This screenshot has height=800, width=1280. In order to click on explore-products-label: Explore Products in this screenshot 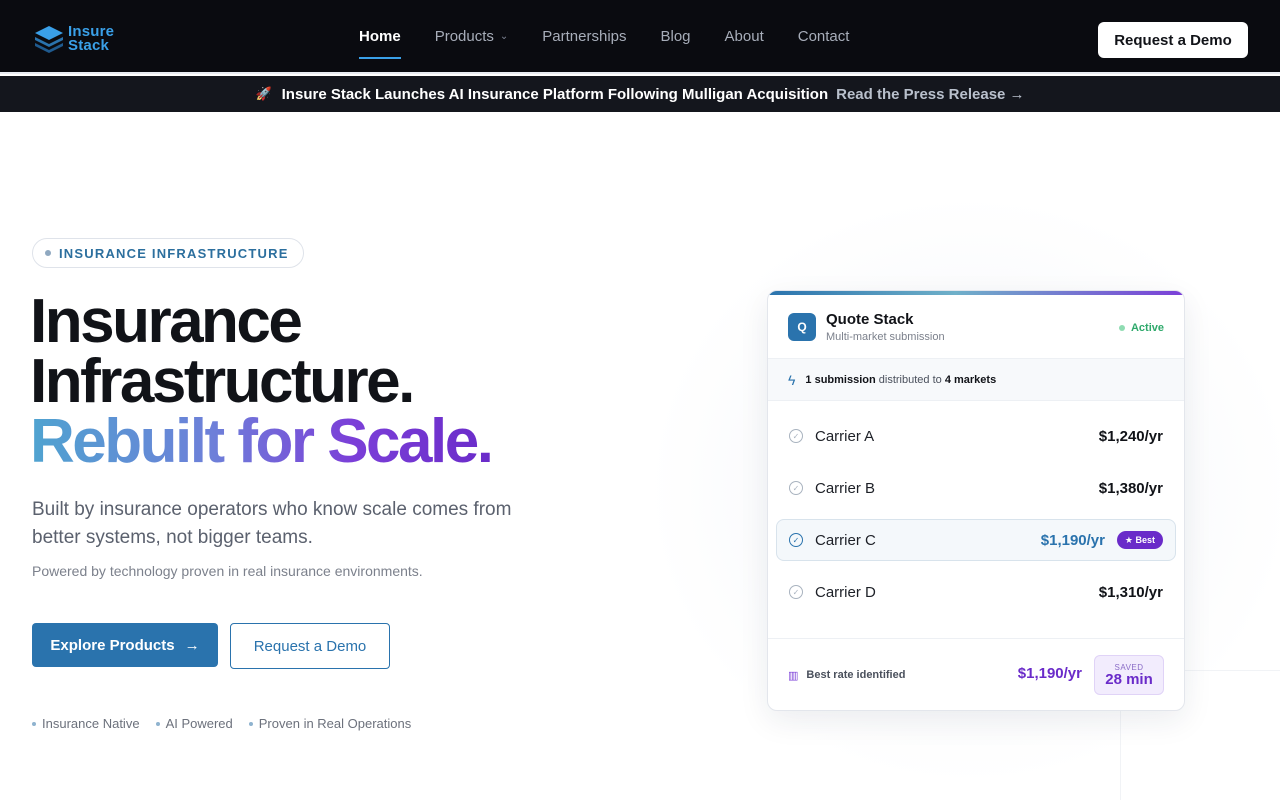, I will do `click(112, 645)`.